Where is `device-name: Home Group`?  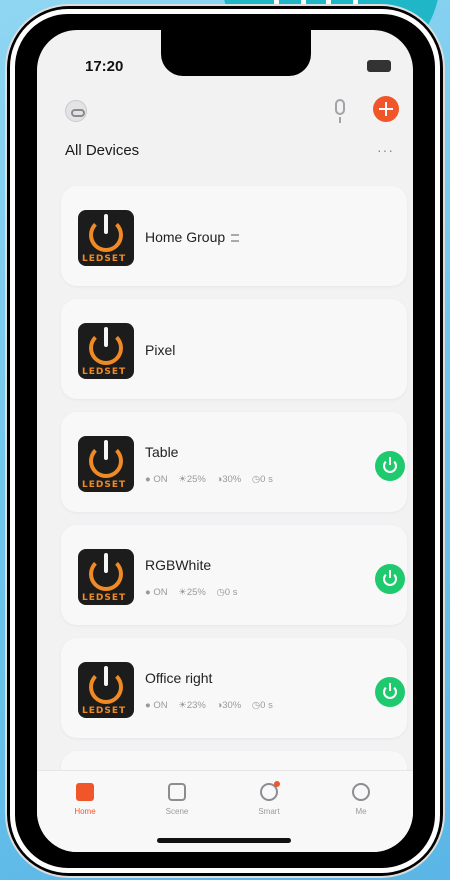
device-name: Home Group is located at coordinates (192, 237).